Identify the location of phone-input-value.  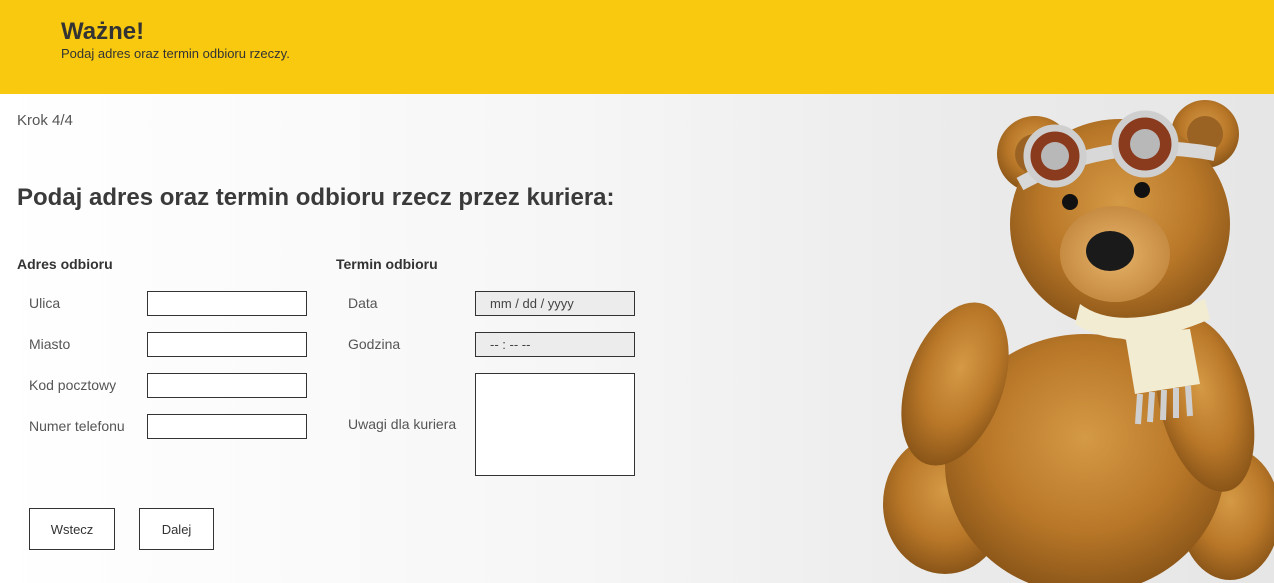
(227, 426).